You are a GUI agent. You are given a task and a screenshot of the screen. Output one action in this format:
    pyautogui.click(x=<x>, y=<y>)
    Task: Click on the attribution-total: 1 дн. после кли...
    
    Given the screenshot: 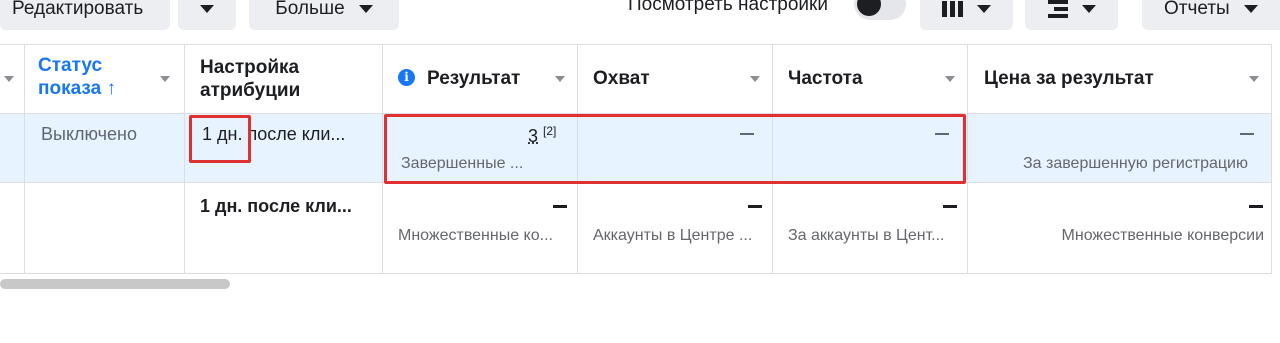 What is the action you would take?
    pyautogui.click(x=276, y=206)
    